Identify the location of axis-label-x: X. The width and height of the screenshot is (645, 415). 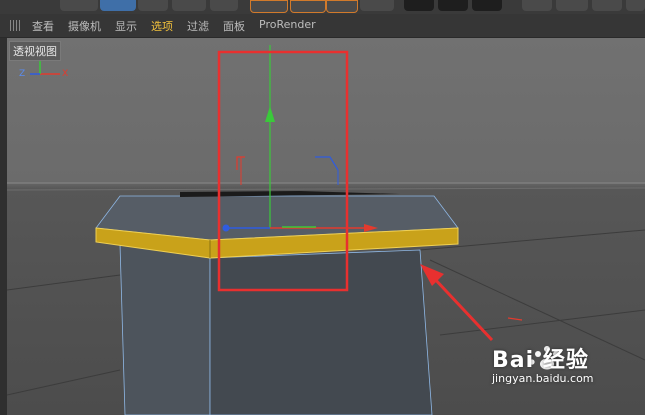
(65, 74).